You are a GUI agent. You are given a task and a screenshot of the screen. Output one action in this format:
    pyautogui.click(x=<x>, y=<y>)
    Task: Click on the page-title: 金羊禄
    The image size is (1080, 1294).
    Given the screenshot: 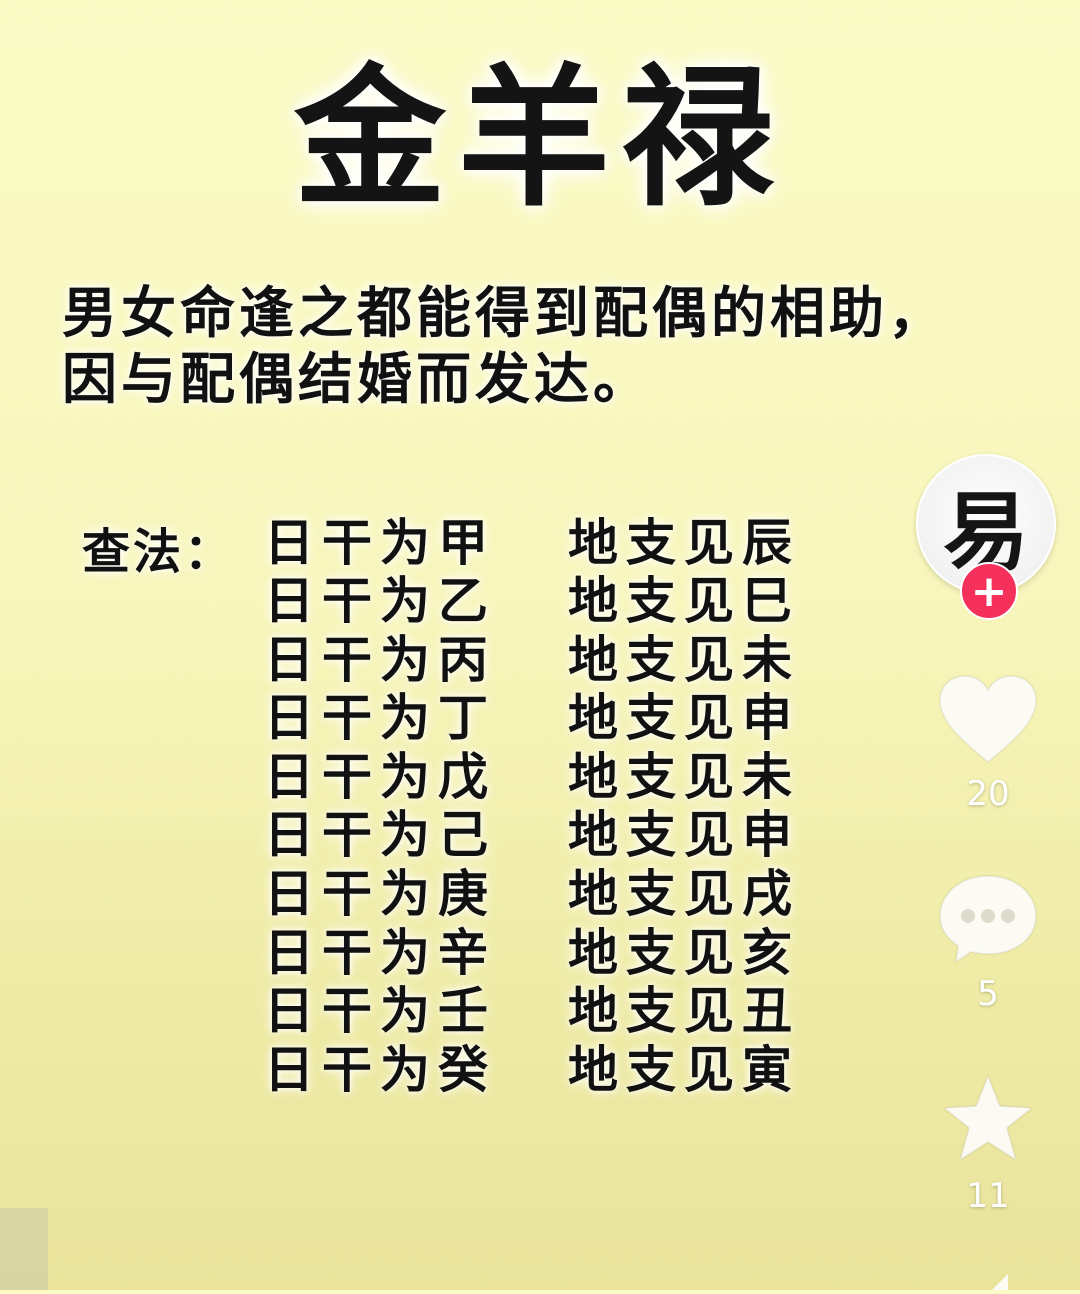 What is the action you would take?
    pyautogui.click(x=540, y=137)
    